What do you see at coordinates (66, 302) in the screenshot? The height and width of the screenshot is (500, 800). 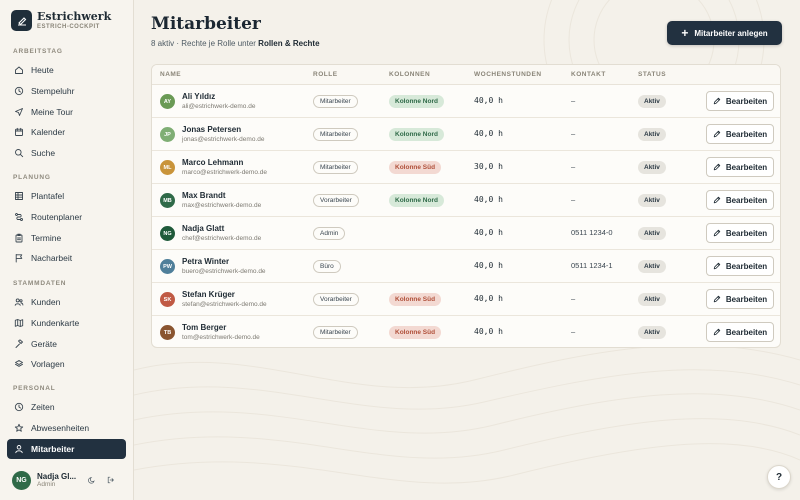 I see `sidebar-item-kunden: Kunden` at bounding box center [66, 302].